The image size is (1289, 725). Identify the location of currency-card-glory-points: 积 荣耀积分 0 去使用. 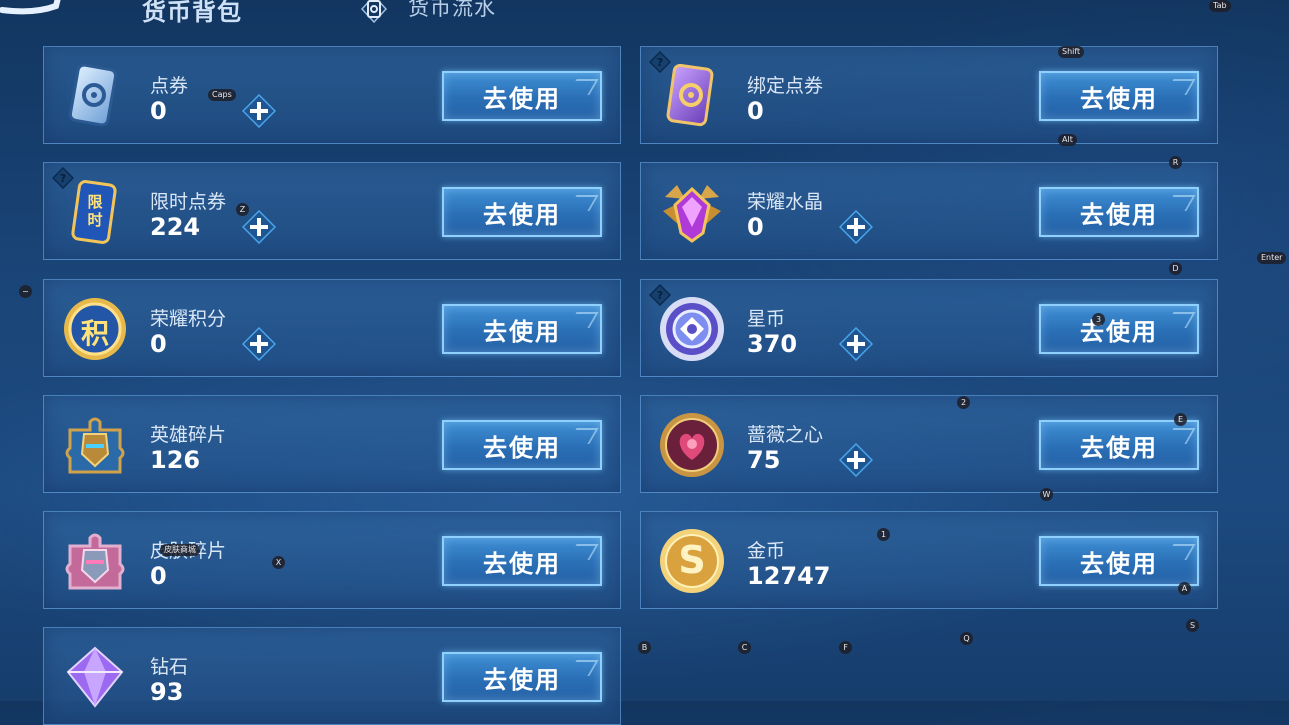
(332, 328).